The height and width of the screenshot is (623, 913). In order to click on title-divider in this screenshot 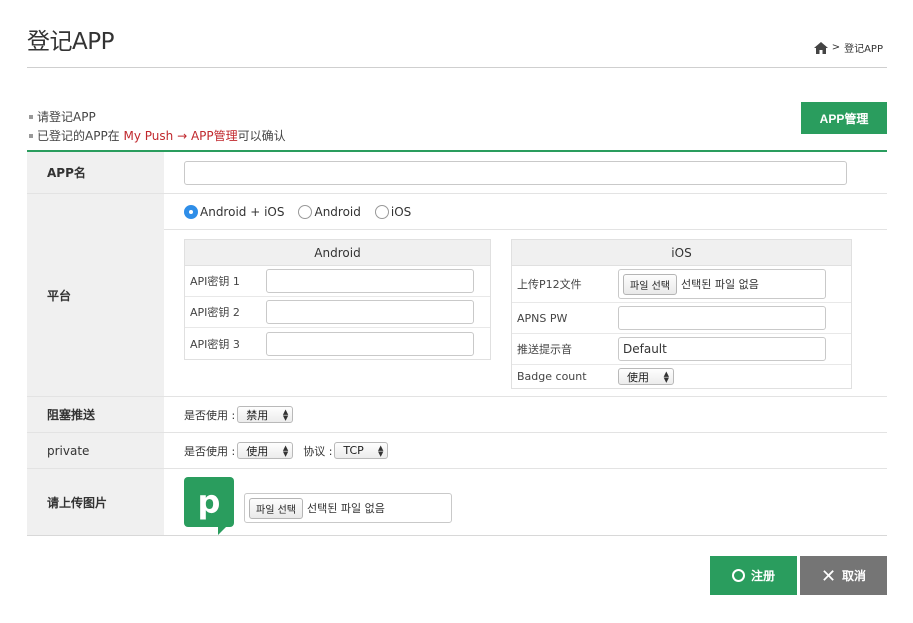, I will do `click(457, 67)`.